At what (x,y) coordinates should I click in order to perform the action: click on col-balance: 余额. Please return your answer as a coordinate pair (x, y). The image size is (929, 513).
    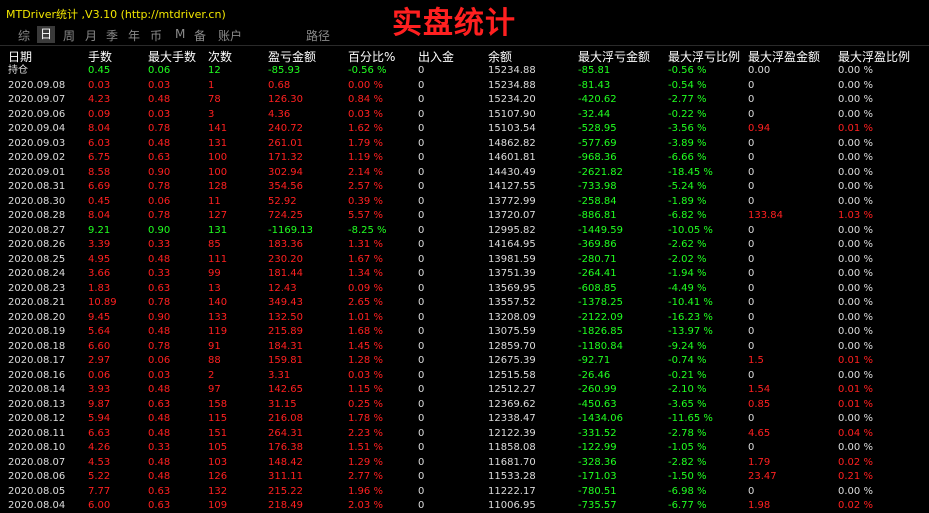
    Looking at the image, I should click on (500, 57).